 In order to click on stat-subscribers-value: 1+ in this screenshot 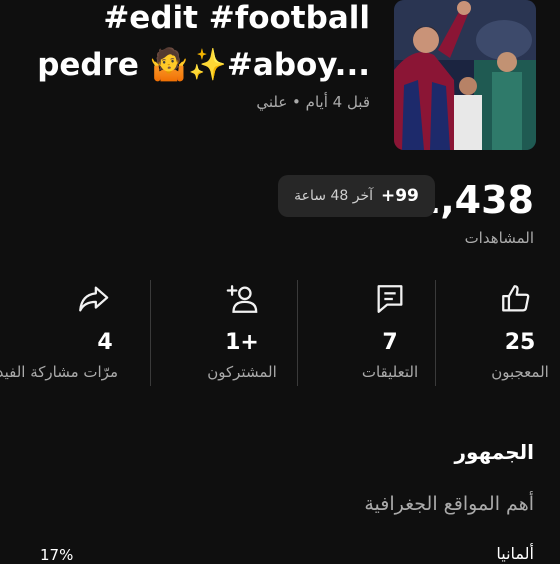, I will do `click(242, 342)`.